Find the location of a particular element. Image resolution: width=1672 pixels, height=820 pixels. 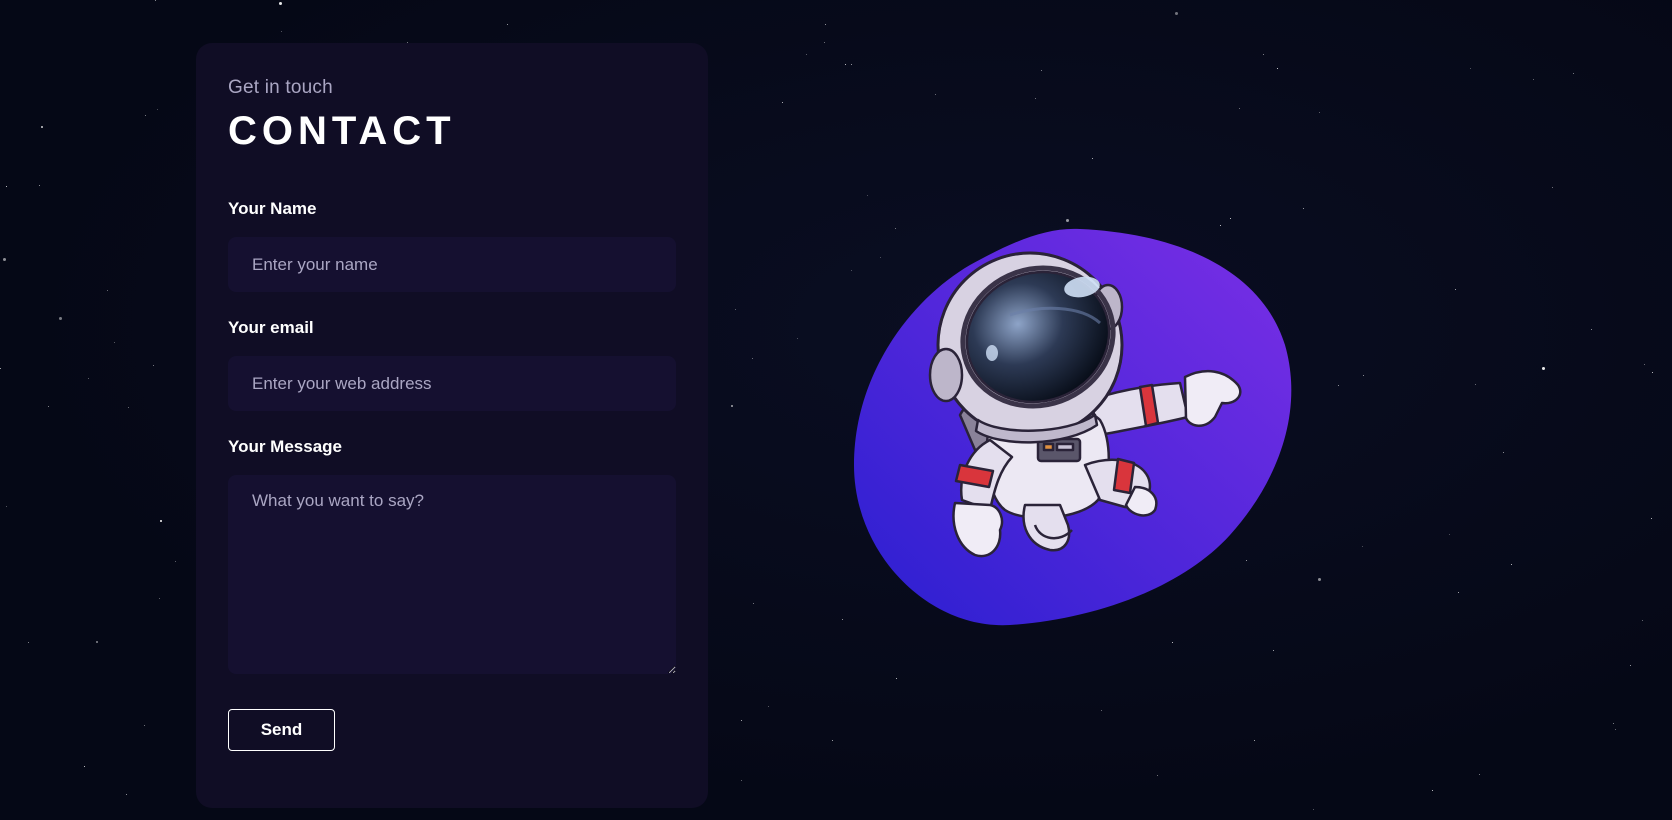

email-field-group: Your email is located at coordinates (452, 364).